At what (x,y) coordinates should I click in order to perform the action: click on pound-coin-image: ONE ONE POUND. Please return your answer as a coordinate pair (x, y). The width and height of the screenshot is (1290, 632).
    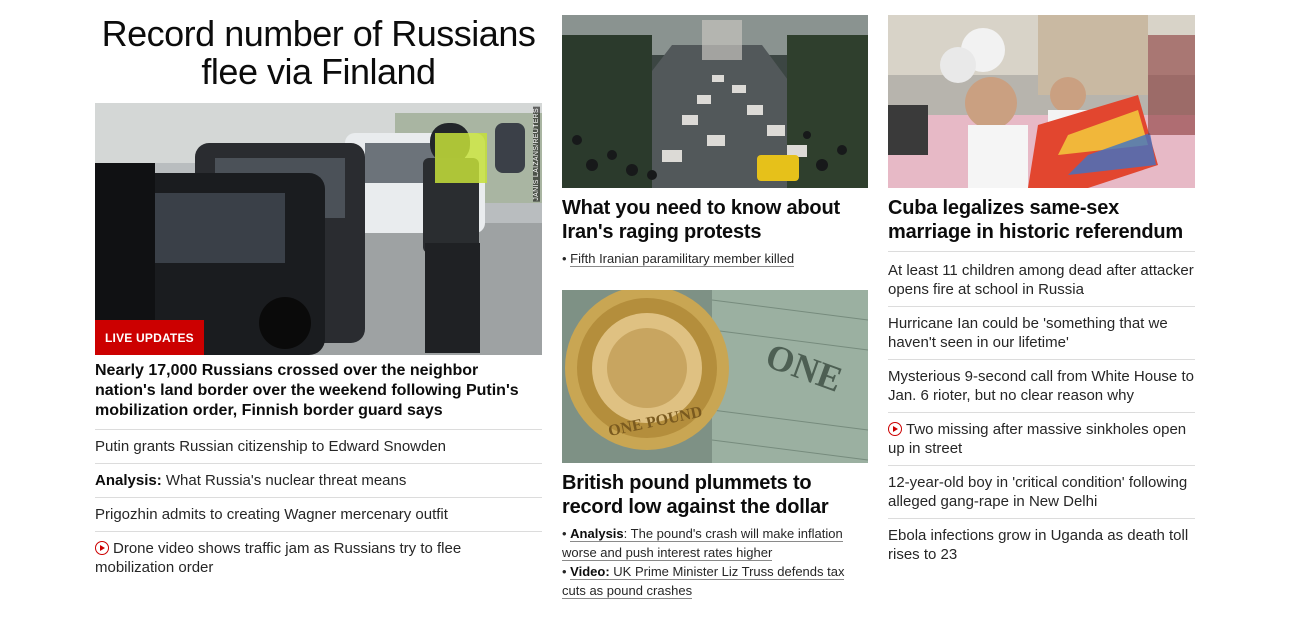
    Looking at the image, I should click on (715, 376).